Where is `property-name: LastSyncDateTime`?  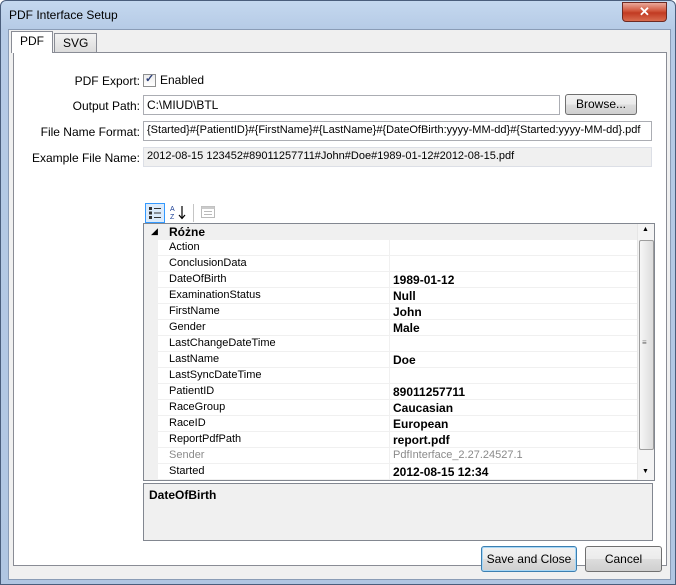 property-name: LastSyncDateTime is located at coordinates (215, 375).